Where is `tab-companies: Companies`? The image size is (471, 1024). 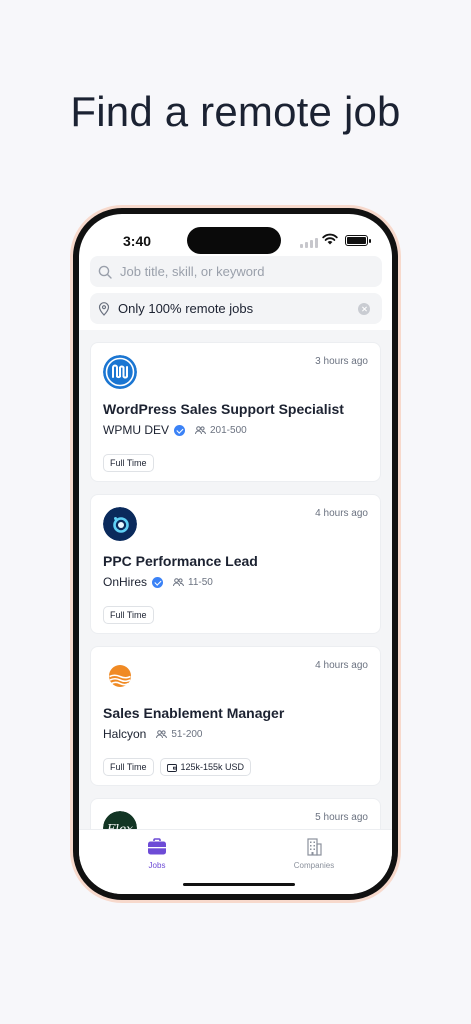 tab-companies: Companies is located at coordinates (314, 854).